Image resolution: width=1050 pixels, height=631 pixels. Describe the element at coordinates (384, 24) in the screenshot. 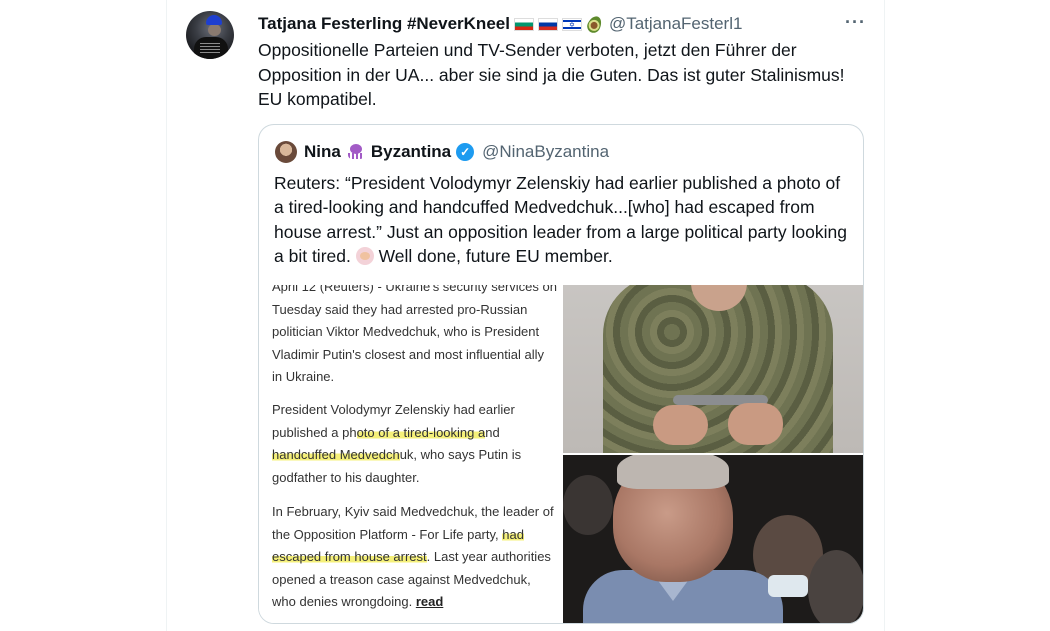

I see `author-name: Tatjana Festerling #NeverKneel` at that location.